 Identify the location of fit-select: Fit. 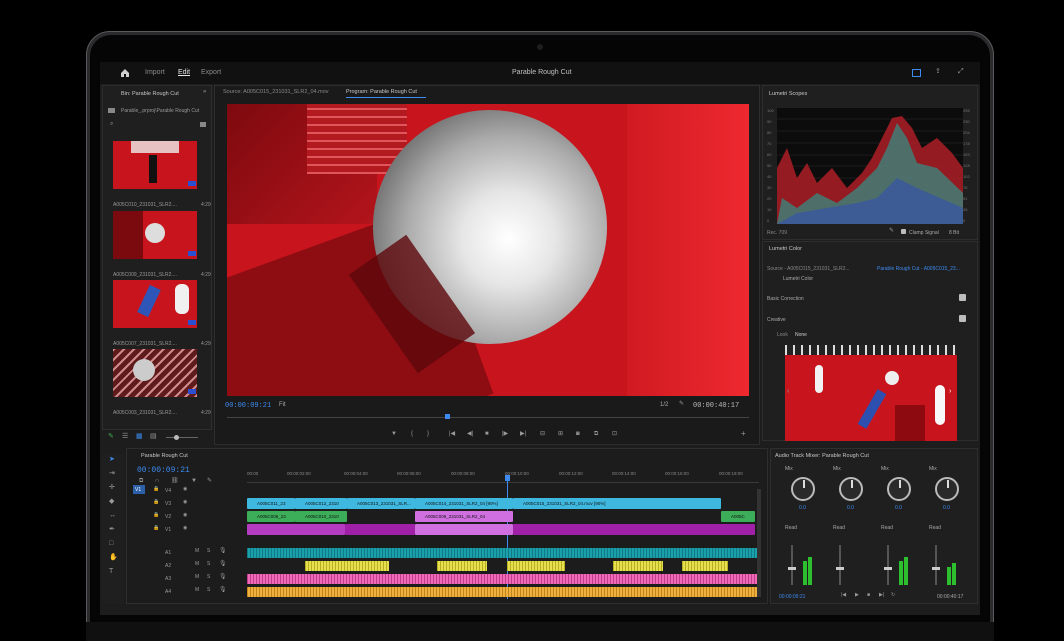
(282, 405).